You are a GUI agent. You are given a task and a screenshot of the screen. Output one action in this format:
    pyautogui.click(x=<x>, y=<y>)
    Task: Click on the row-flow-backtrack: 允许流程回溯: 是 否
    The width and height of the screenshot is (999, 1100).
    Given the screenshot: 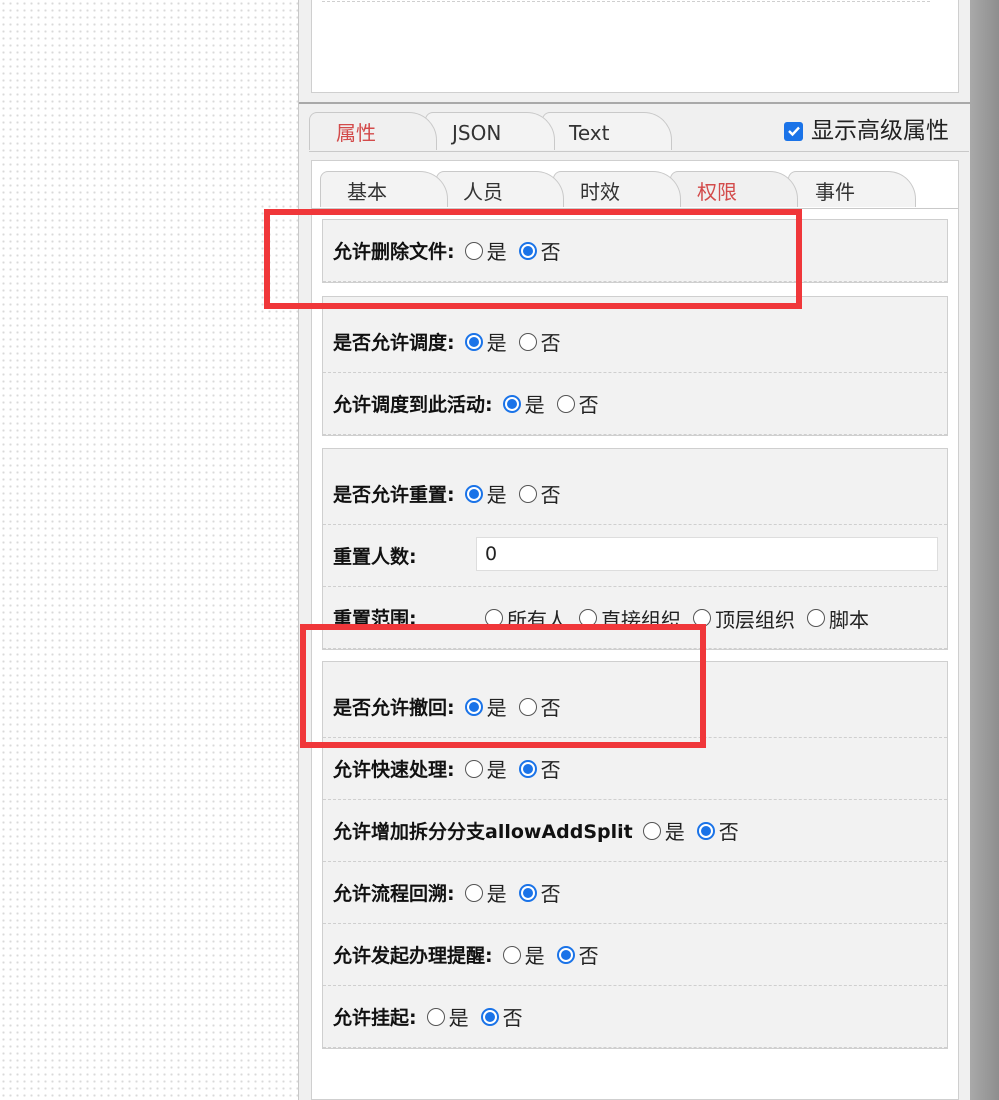 What is the action you would take?
    pyautogui.click(x=635, y=893)
    